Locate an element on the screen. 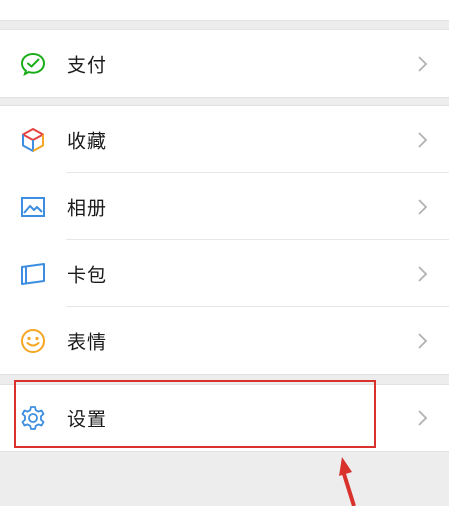  menu-item-label: 卡包 is located at coordinates (87, 275).